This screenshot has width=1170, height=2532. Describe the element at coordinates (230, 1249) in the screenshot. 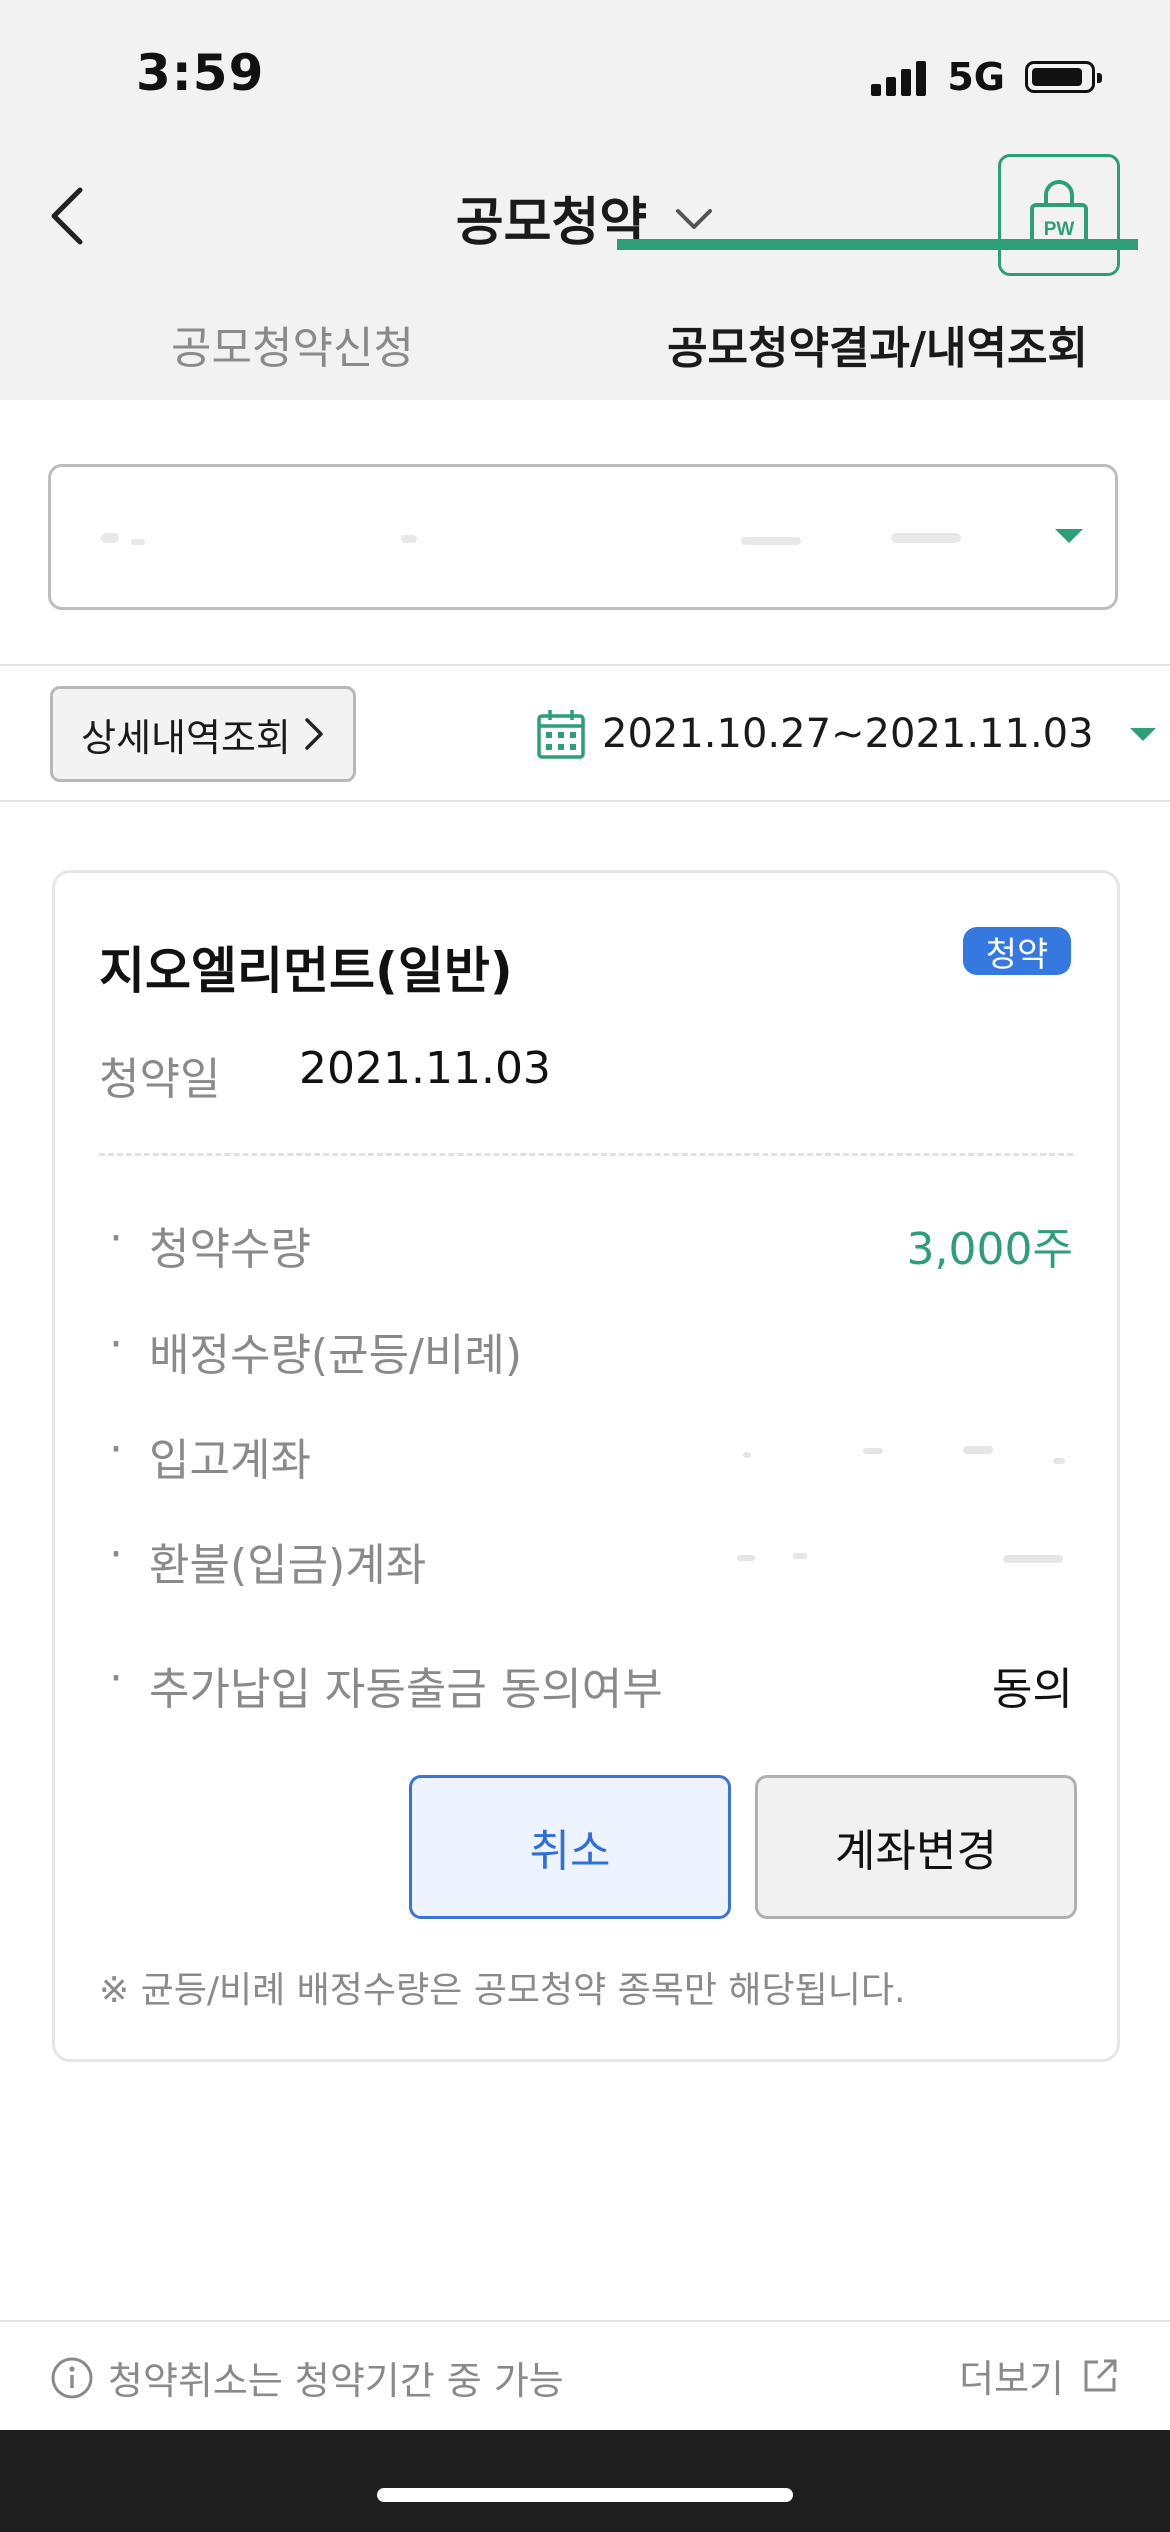

I see `row-label: 청약수량` at that location.